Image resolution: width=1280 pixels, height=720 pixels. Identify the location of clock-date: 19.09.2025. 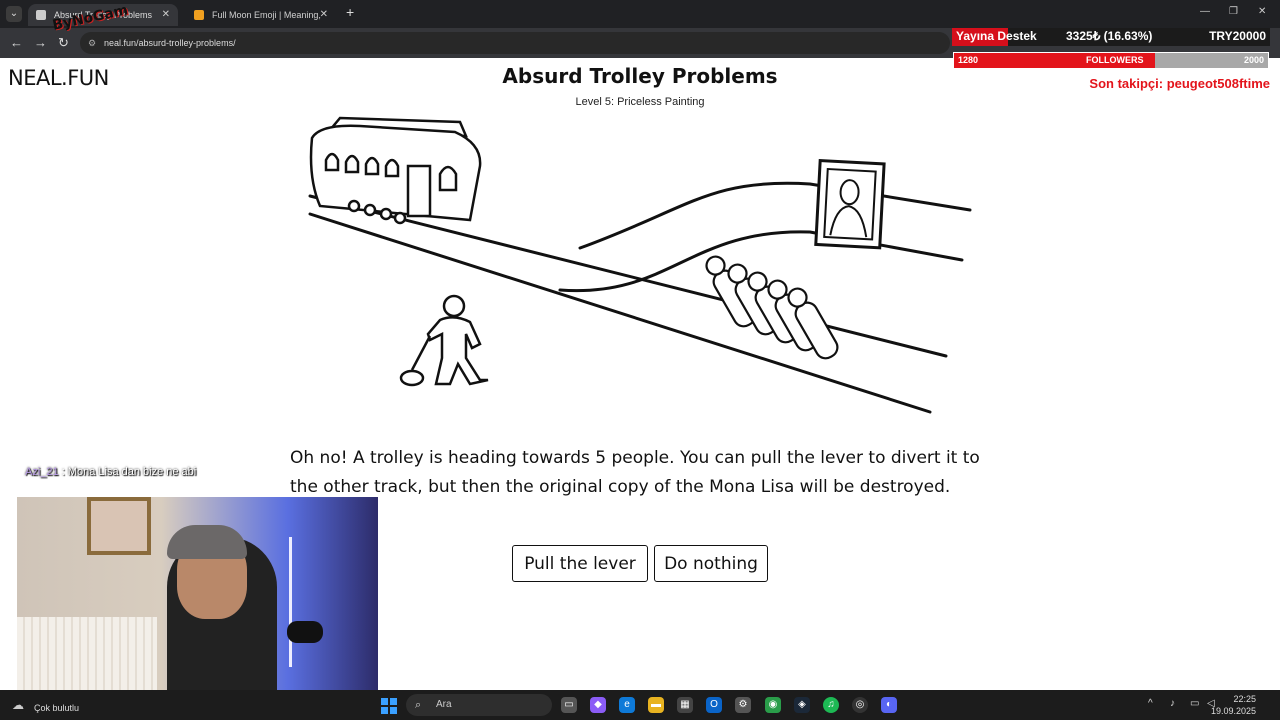
(1233, 711).